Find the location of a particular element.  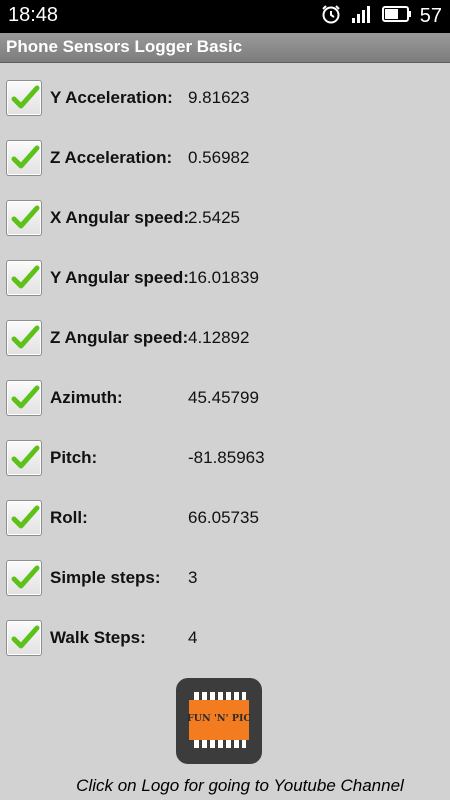

youtube-channel-logo-button: FUN 'N' PIC is located at coordinates (219, 721).